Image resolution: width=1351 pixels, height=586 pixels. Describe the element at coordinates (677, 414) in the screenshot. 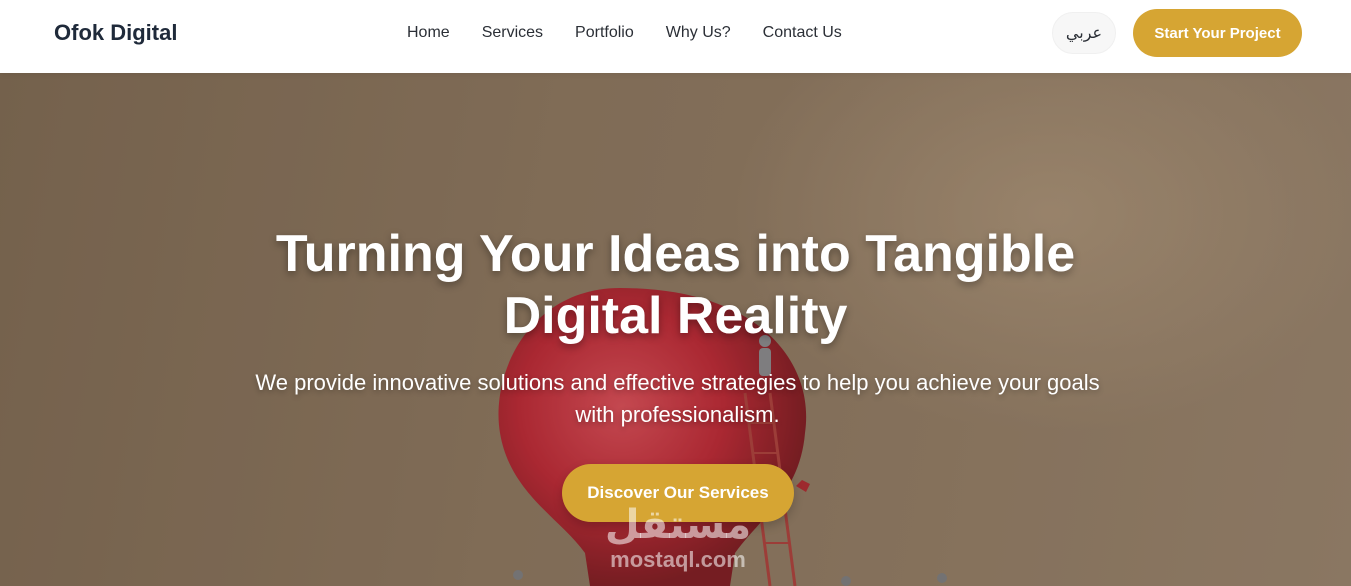

I see `hero-subtitle-line-2: with professionalism.` at that location.